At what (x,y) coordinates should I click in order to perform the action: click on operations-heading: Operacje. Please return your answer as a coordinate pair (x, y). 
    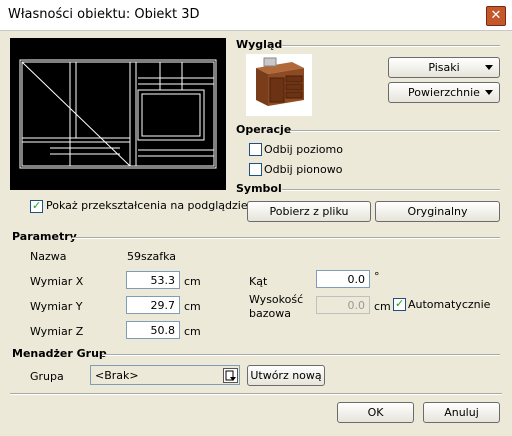
    Looking at the image, I should click on (264, 129).